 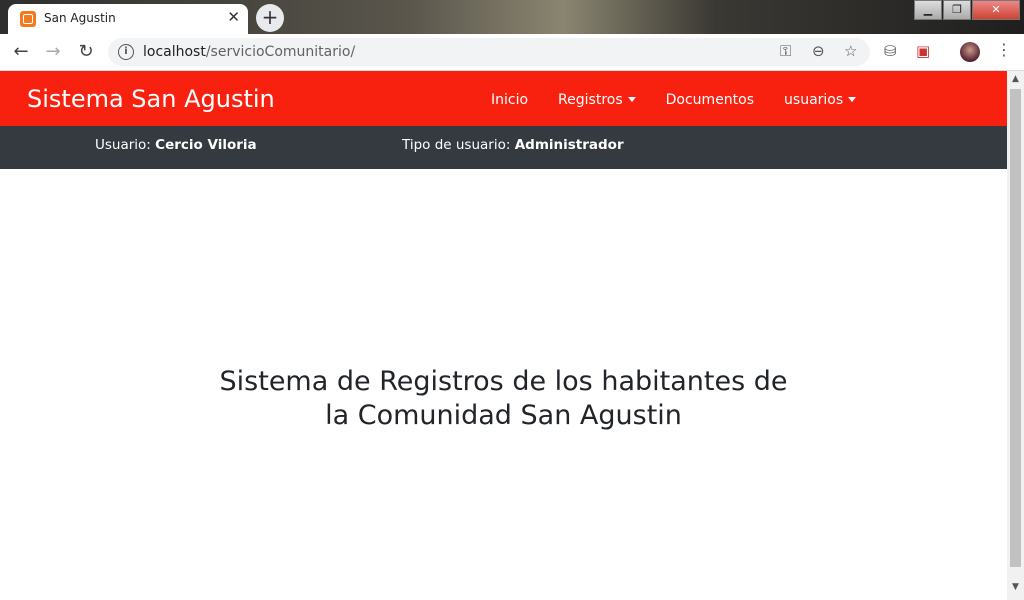 What do you see at coordinates (126, 52) in the screenshot?
I see `info-icon: i` at bounding box center [126, 52].